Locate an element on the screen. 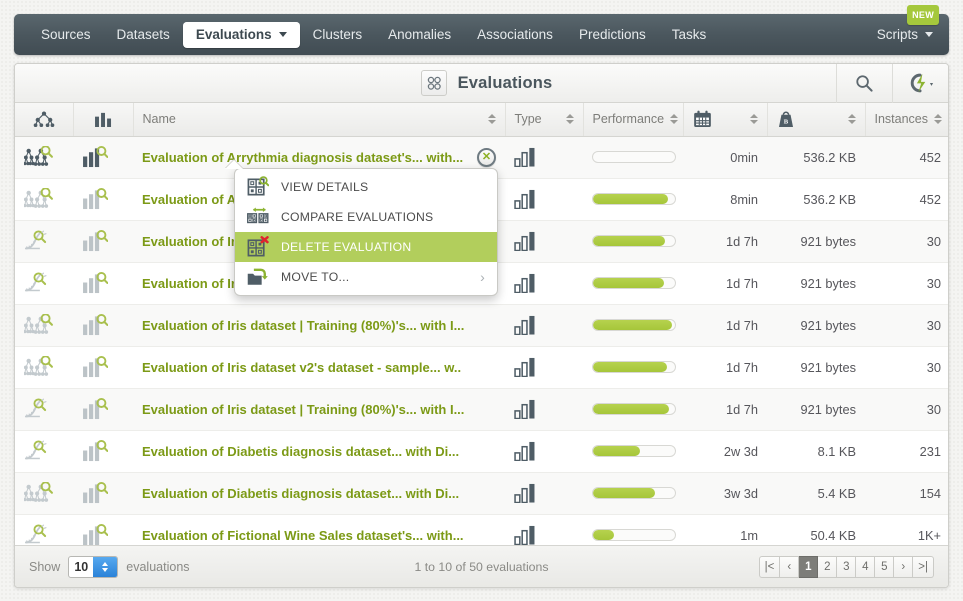 The width and height of the screenshot is (963, 601). evaluation-name-link: Evaluation of A is located at coordinates (189, 199).